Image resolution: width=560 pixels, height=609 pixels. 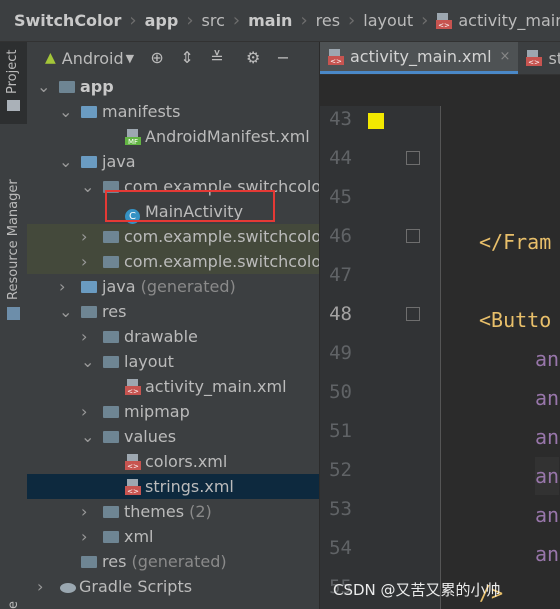 What do you see at coordinates (340, 353) in the screenshot?
I see `line-number: 49` at bounding box center [340, 353].